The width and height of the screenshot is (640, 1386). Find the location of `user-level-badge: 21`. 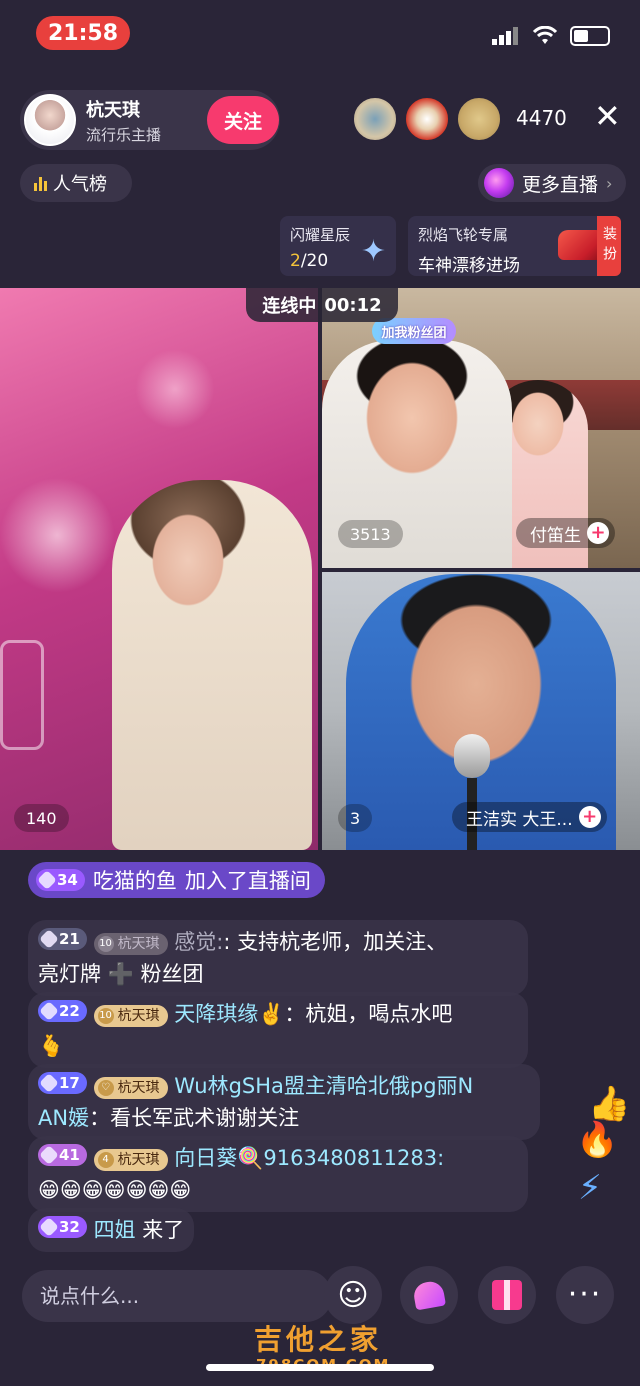

user-level-badge: 21 is located at coordinates (62, 939).